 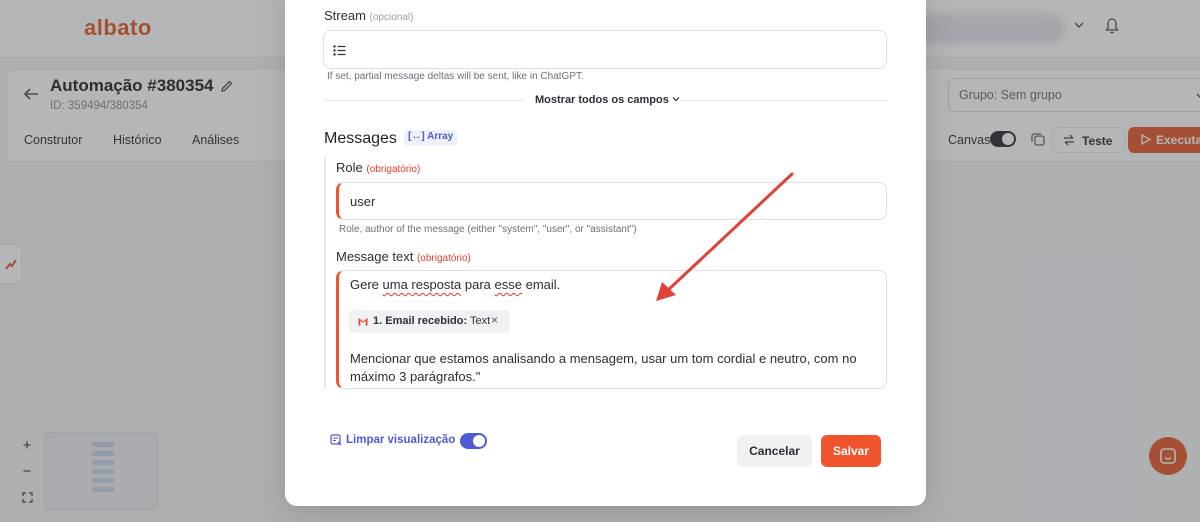 What do you see at coordinates (363, 322) in the screenshot?
I see `gmail-icon` at bounding box center [363, 322].